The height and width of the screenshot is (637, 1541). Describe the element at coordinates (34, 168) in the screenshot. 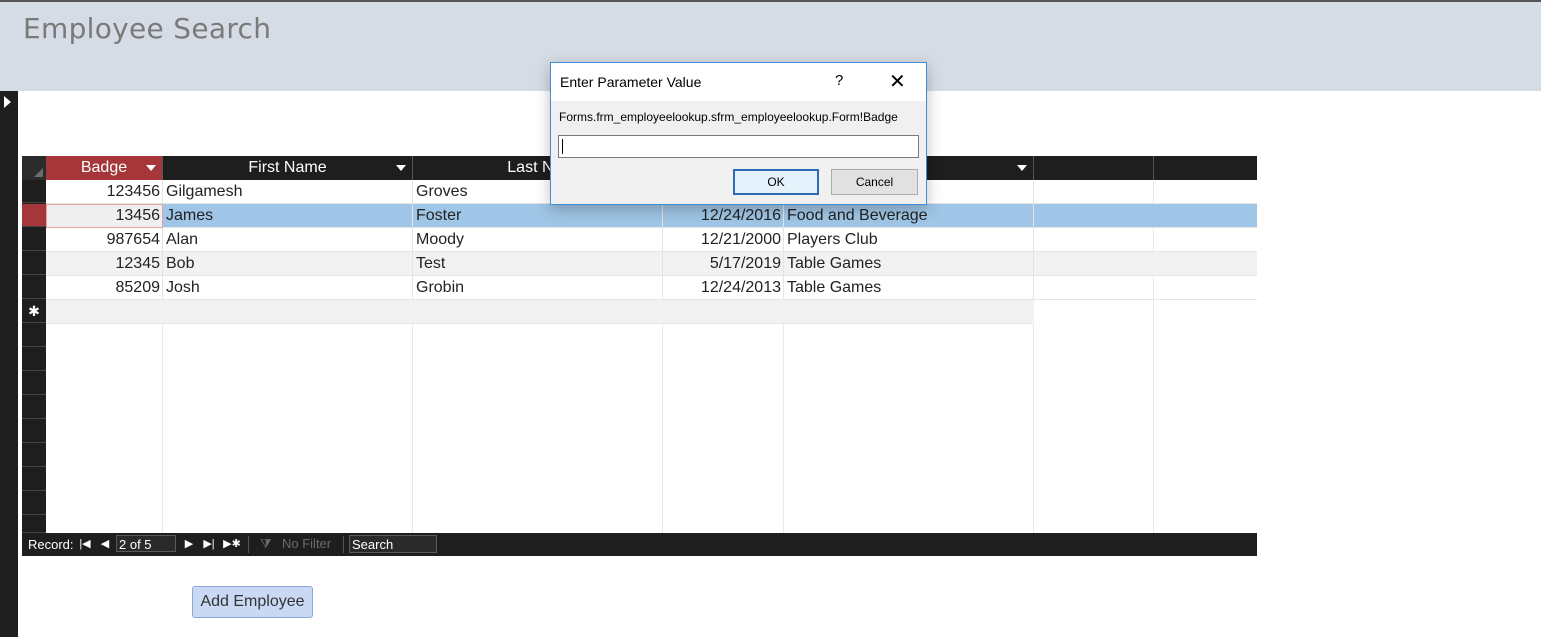

I see `select-all-button` at that location.